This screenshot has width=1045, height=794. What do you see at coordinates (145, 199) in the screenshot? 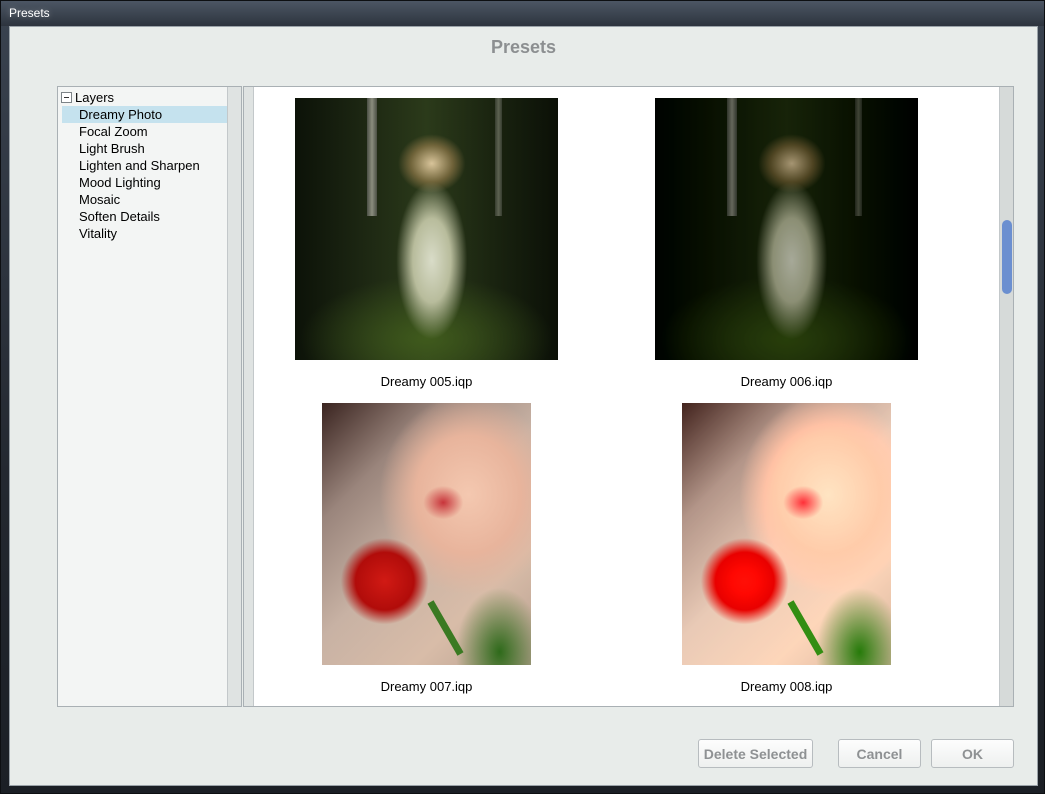
I see `tree-item-mosaic: Mosaic` at bounding box center [145, 199].